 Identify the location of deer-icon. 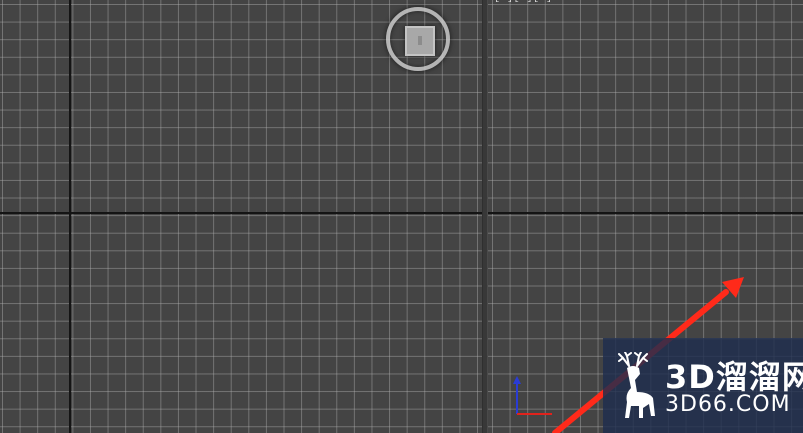
(636, 385).